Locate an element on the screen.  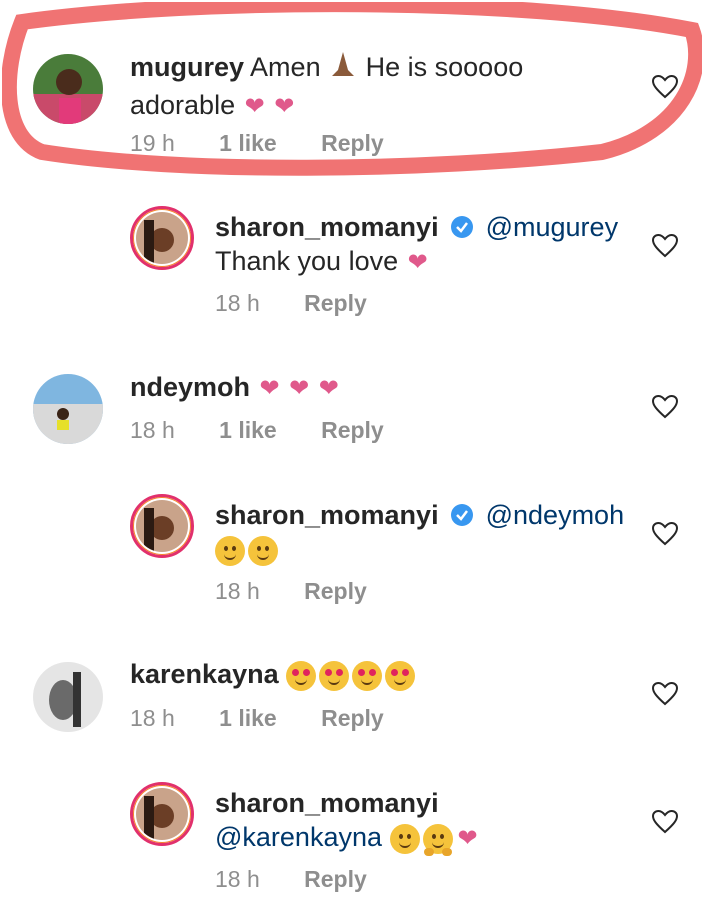
comment-text: karenkayna is located at coordinates (380, 674).